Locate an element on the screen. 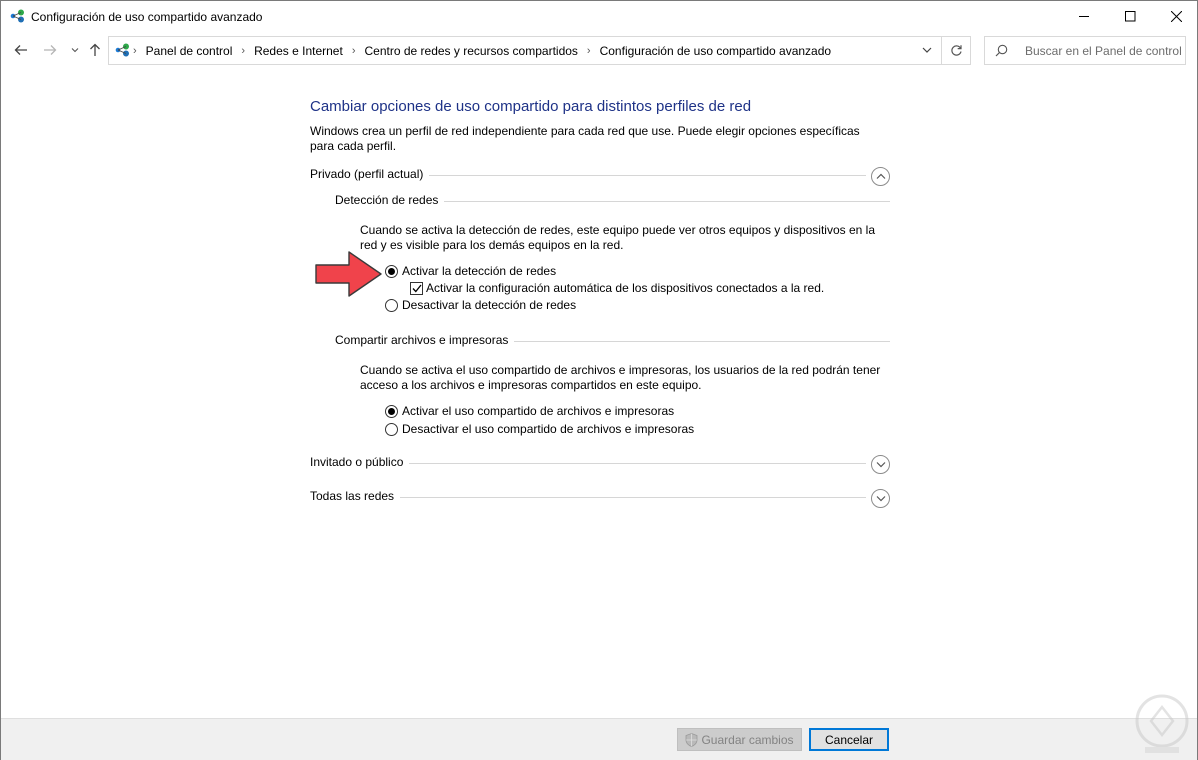  close-icon is located at coordinates (1176, 16).